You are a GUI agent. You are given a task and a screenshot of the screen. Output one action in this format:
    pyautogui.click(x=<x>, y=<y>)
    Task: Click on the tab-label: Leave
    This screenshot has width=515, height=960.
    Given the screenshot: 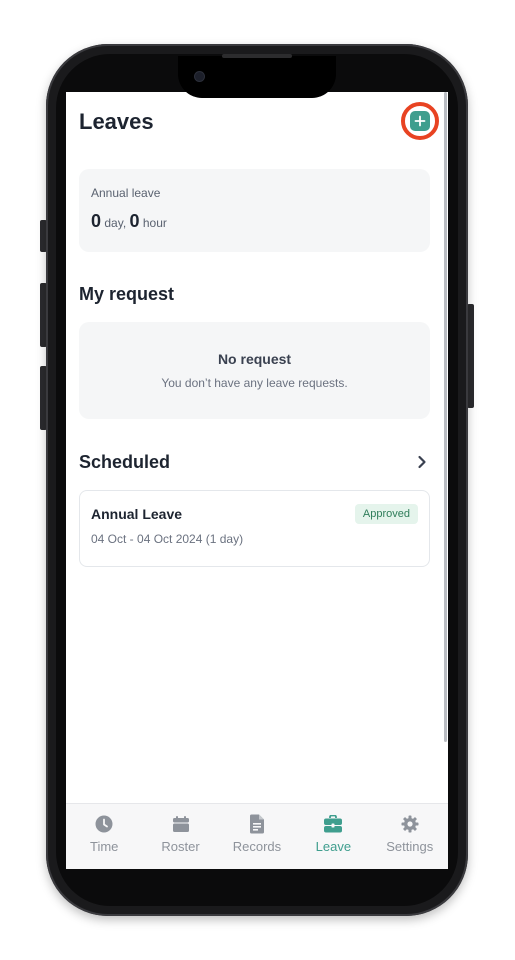 What is the action you would take?
    pyautogui.click(x=333, y=846)
    